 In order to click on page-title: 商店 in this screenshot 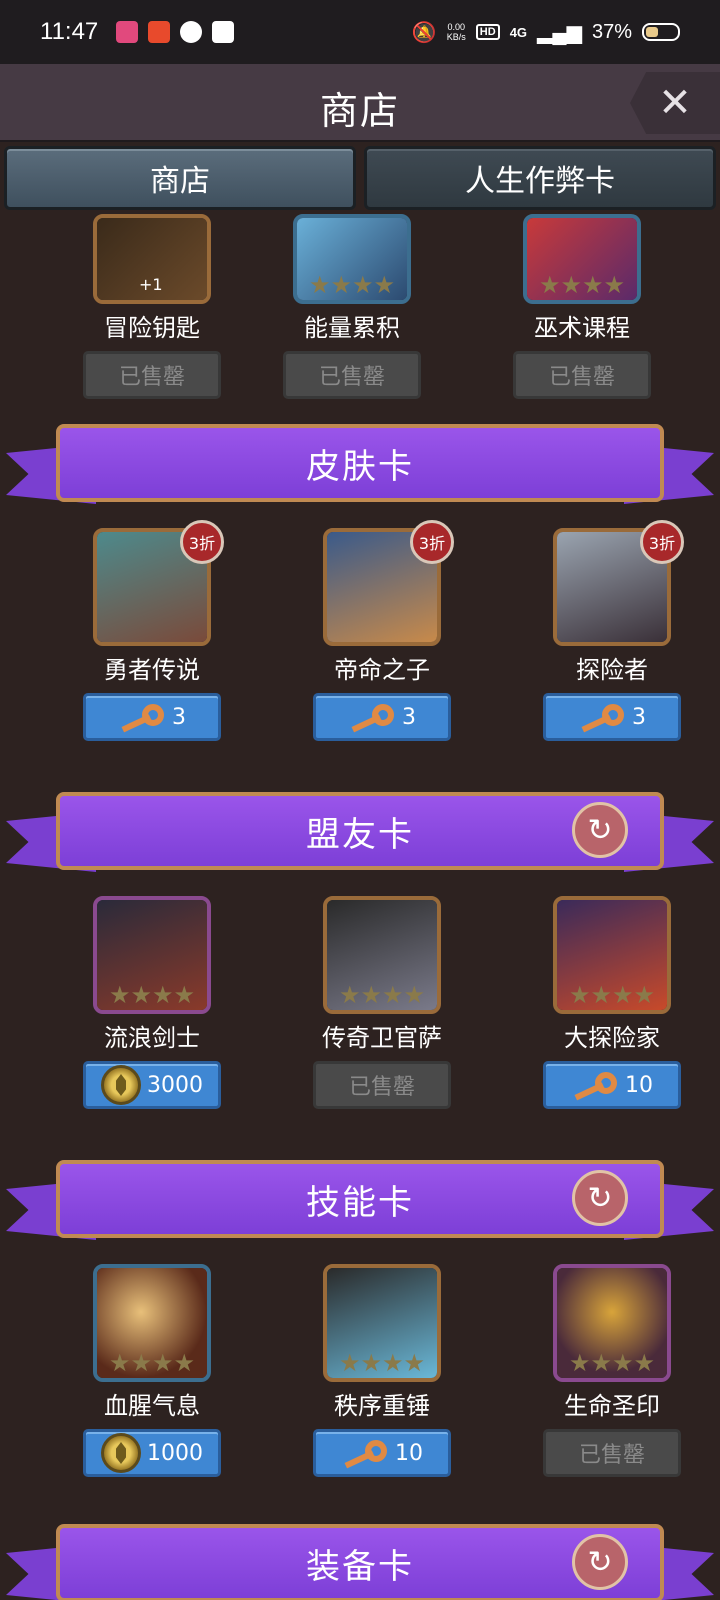, I will do `click(359, 111)`.